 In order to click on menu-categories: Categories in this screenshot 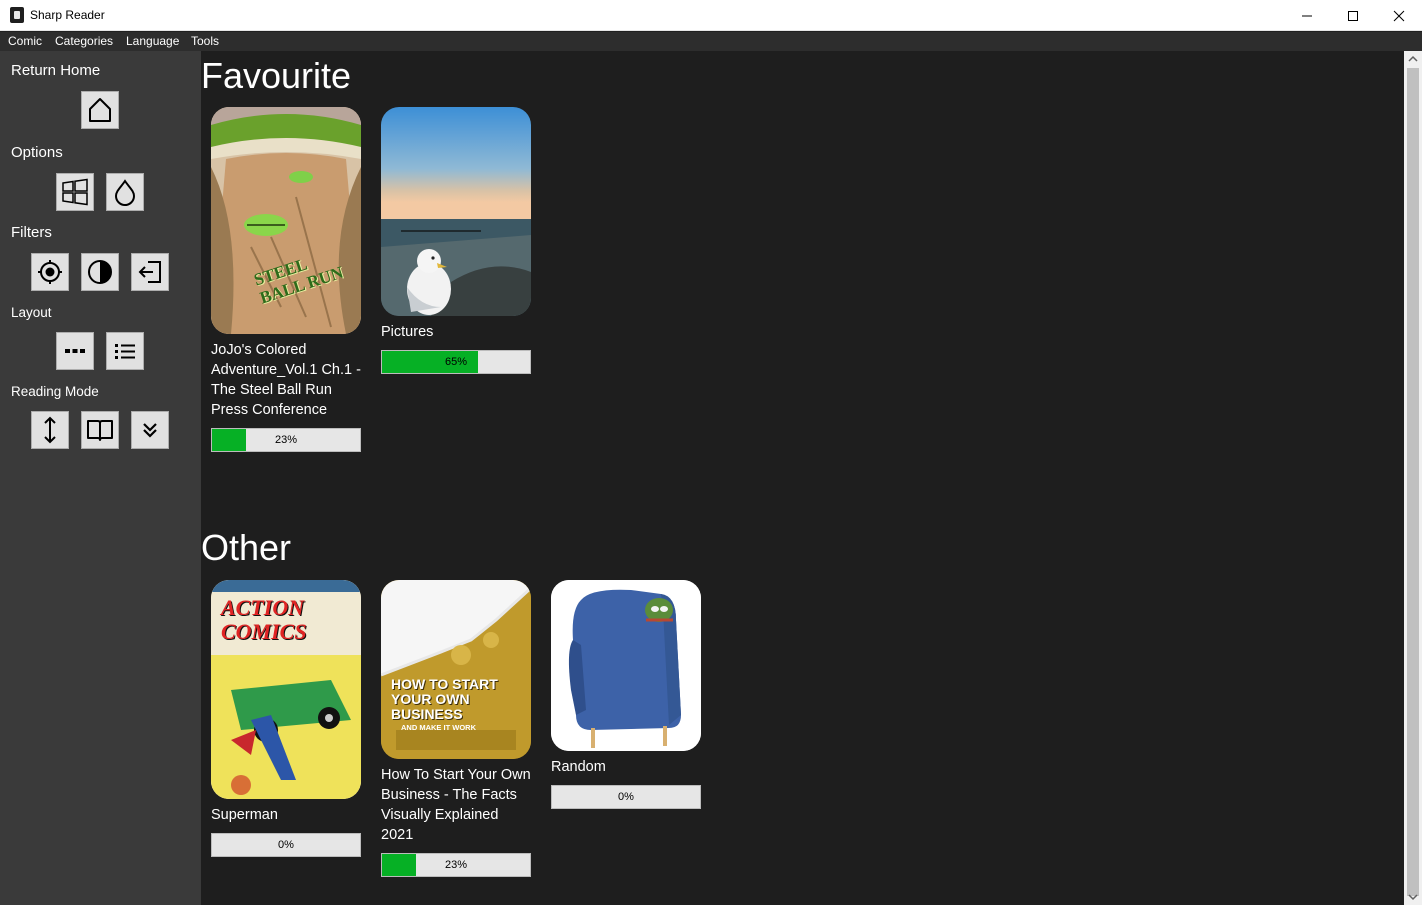, I will do `click(84, 41)`.